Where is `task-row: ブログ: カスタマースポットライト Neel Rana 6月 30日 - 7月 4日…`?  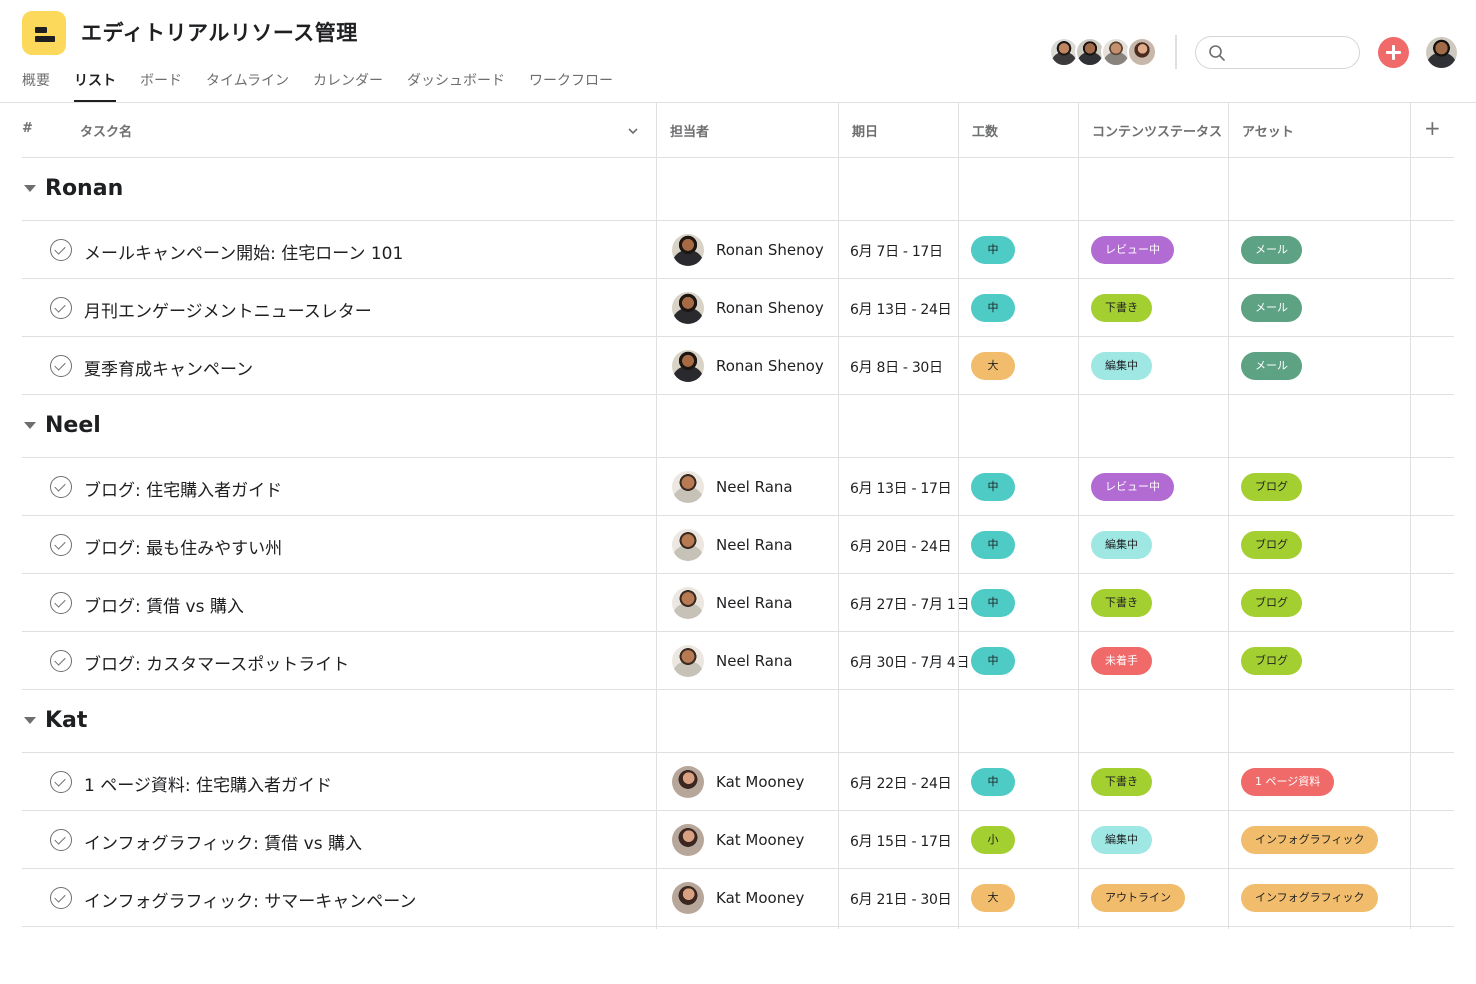 task-row: ブログ: カスタマースポットライト Neel Rana 6月 30日 - 7月 4日… is located at coordinates (738, 661).